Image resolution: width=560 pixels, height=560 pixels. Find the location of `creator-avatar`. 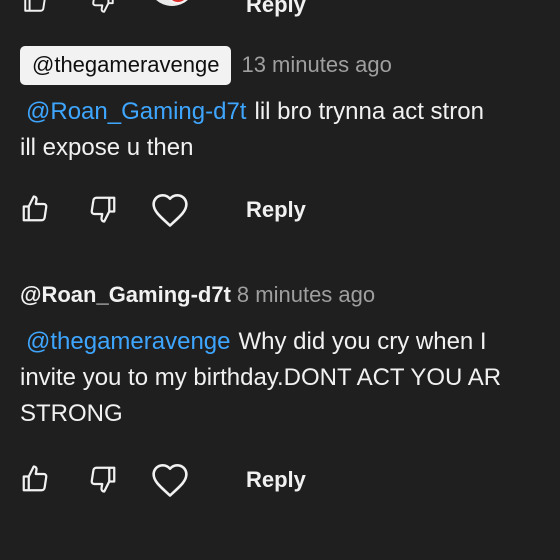

creator-avatar is located at coordinates (172, 3).